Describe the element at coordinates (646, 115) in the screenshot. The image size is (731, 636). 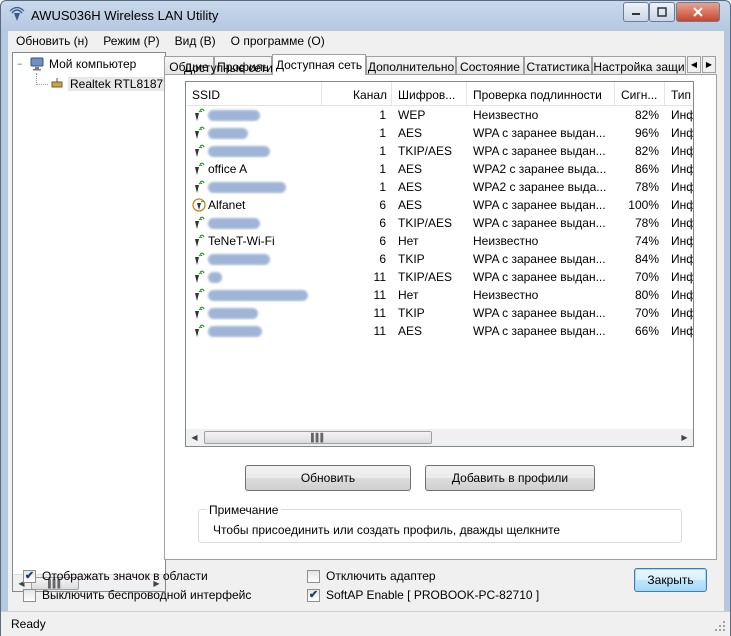
I see `signal-cell: 82%` at that location.